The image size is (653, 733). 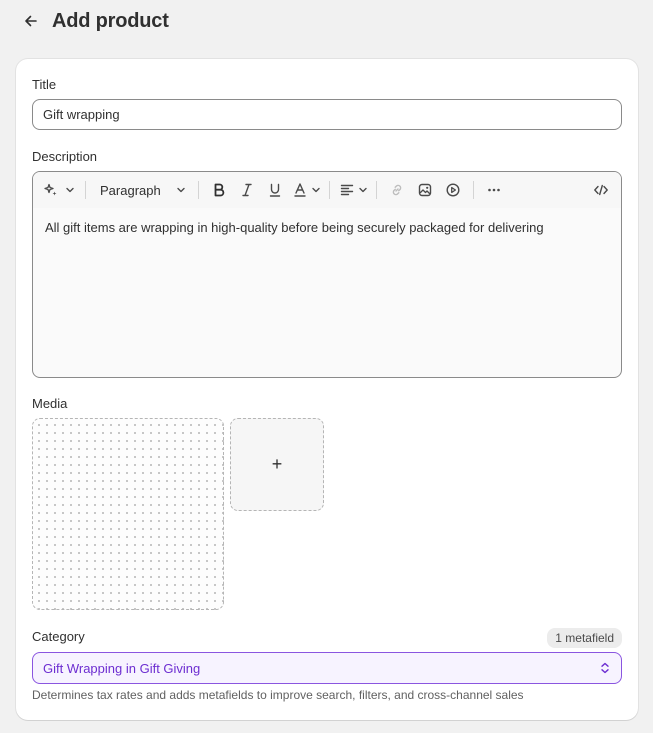 I want to click on category-label: Category, so click(x=58, y=636).